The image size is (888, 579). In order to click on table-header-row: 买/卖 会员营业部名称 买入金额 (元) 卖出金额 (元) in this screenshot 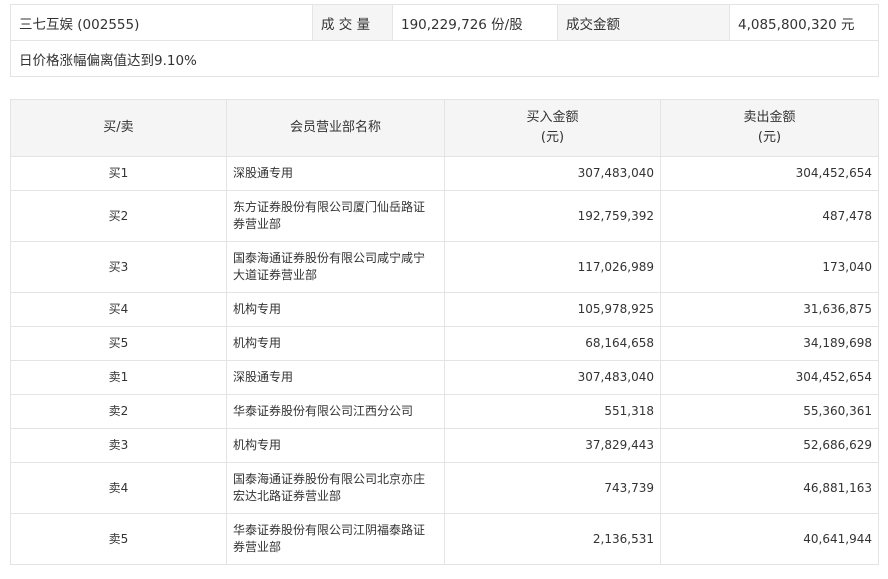, I will do `click(444, 128)`.